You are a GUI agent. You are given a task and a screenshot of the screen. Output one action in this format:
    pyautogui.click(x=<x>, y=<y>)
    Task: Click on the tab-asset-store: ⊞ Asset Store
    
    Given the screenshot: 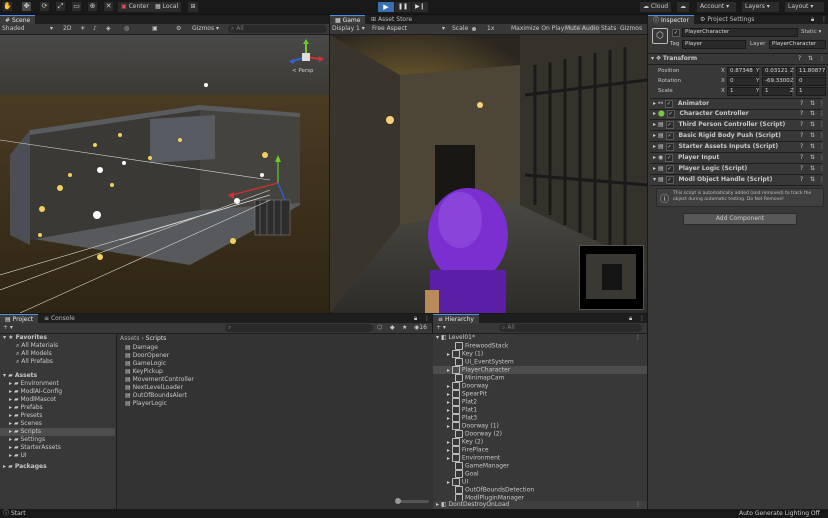 What is the action you would take?
    pyautogui.click(x=391, y=19)
    